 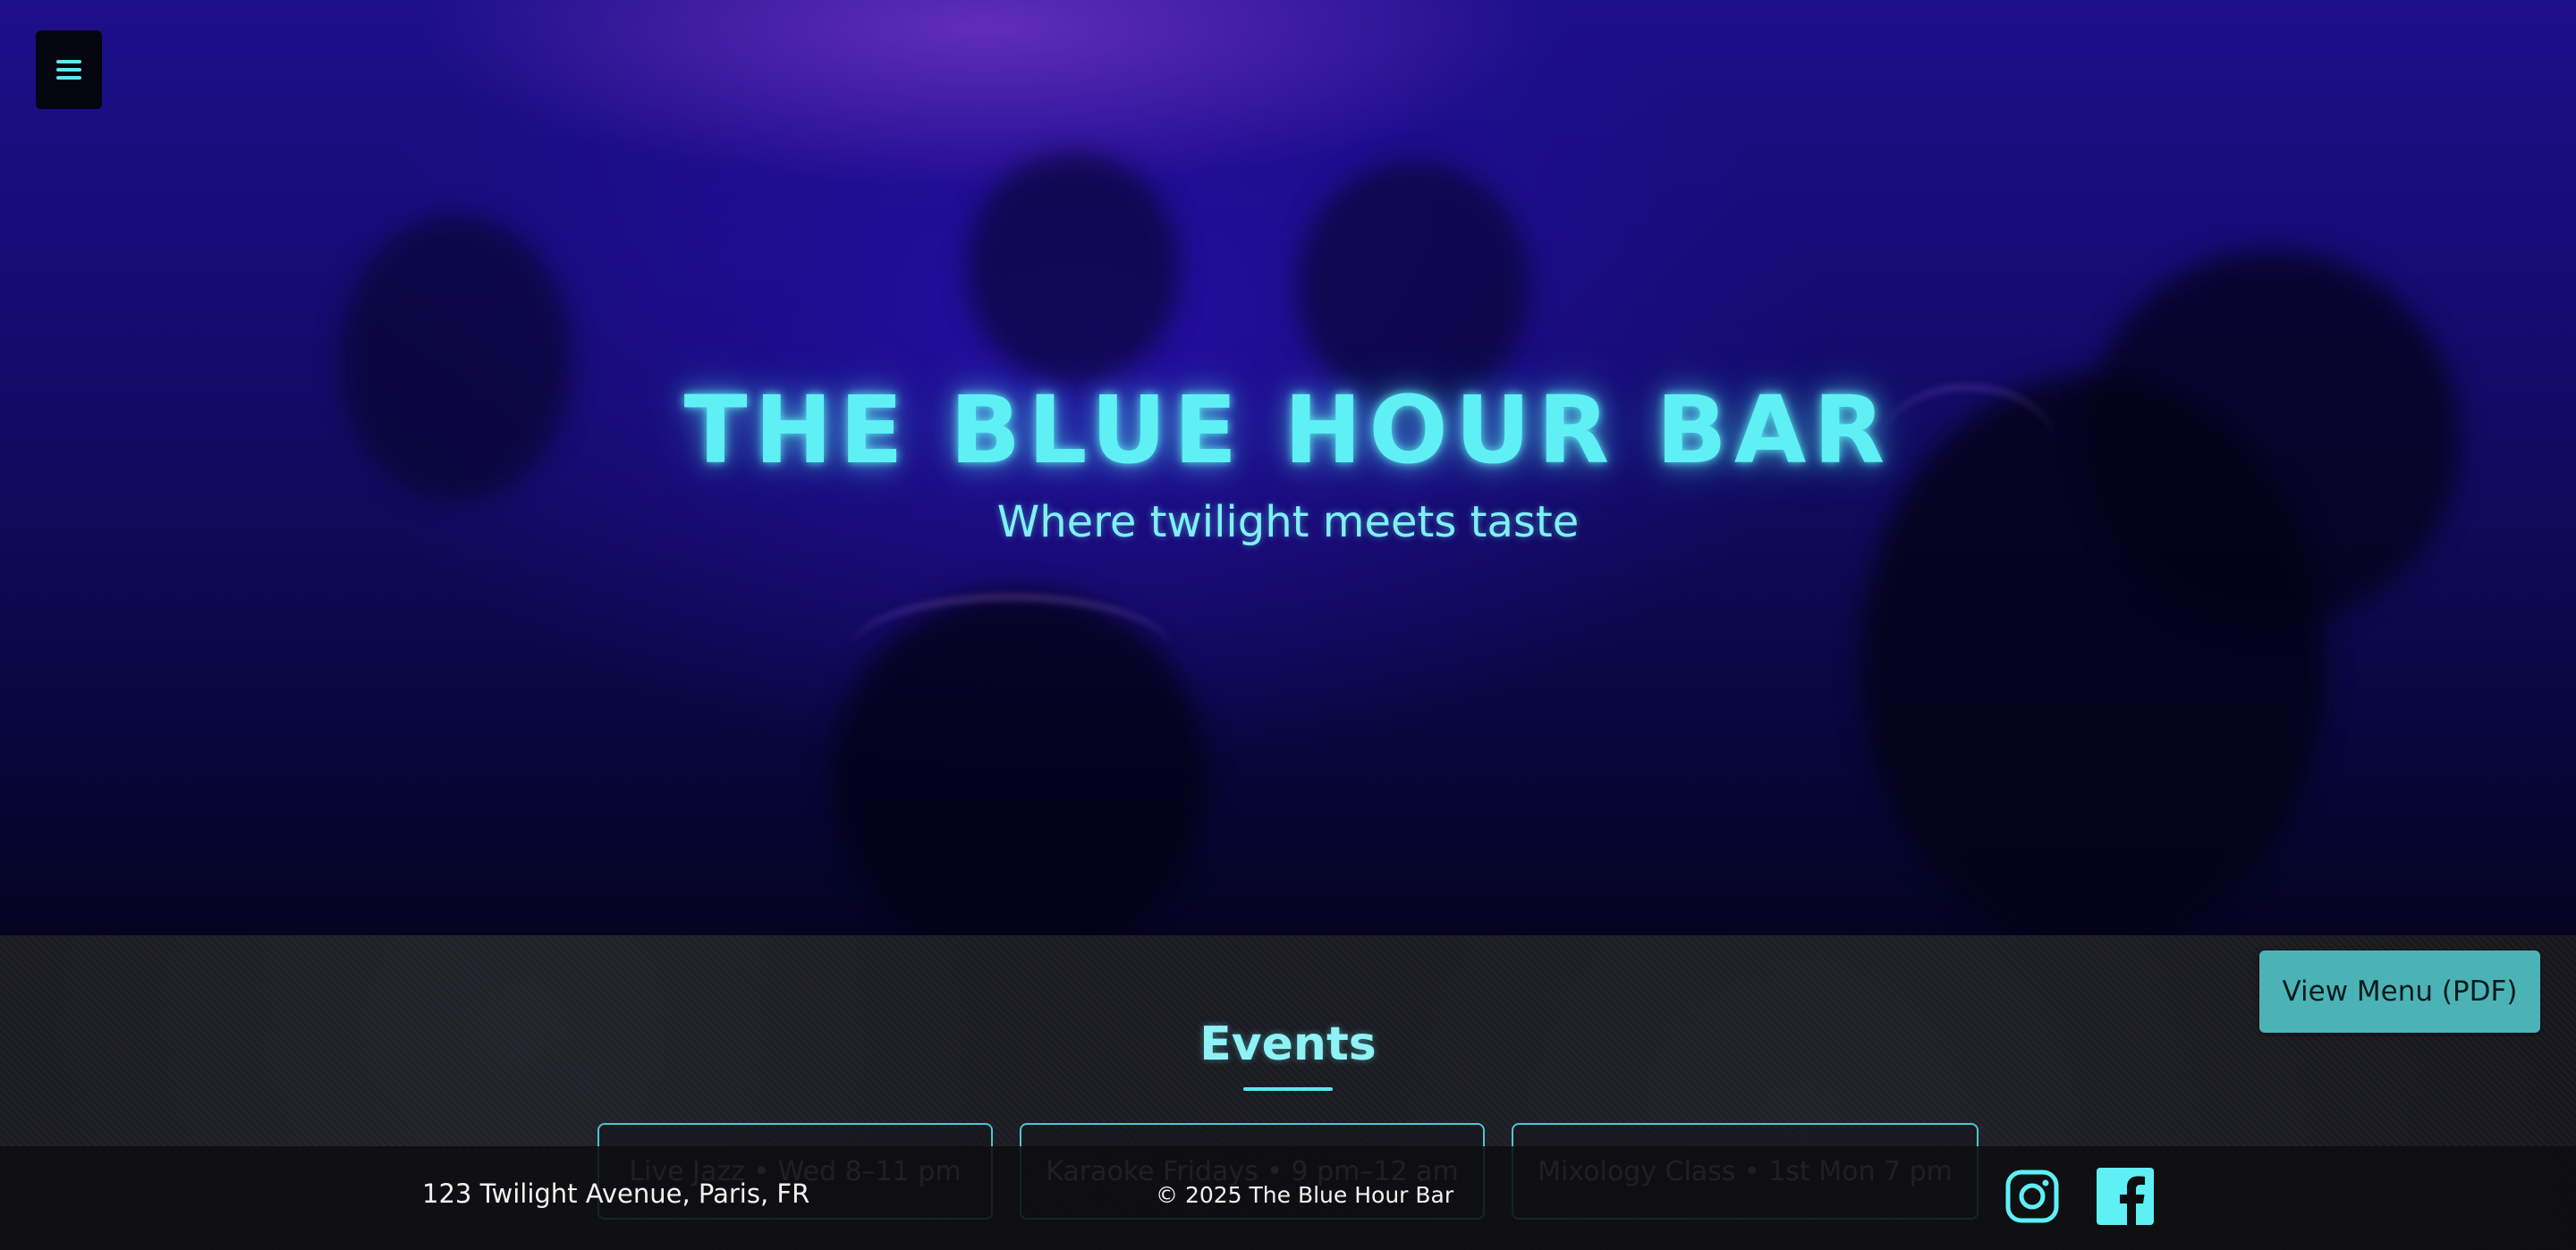 I want to click on events-heading-underline, so click(x=1288, y=1089).